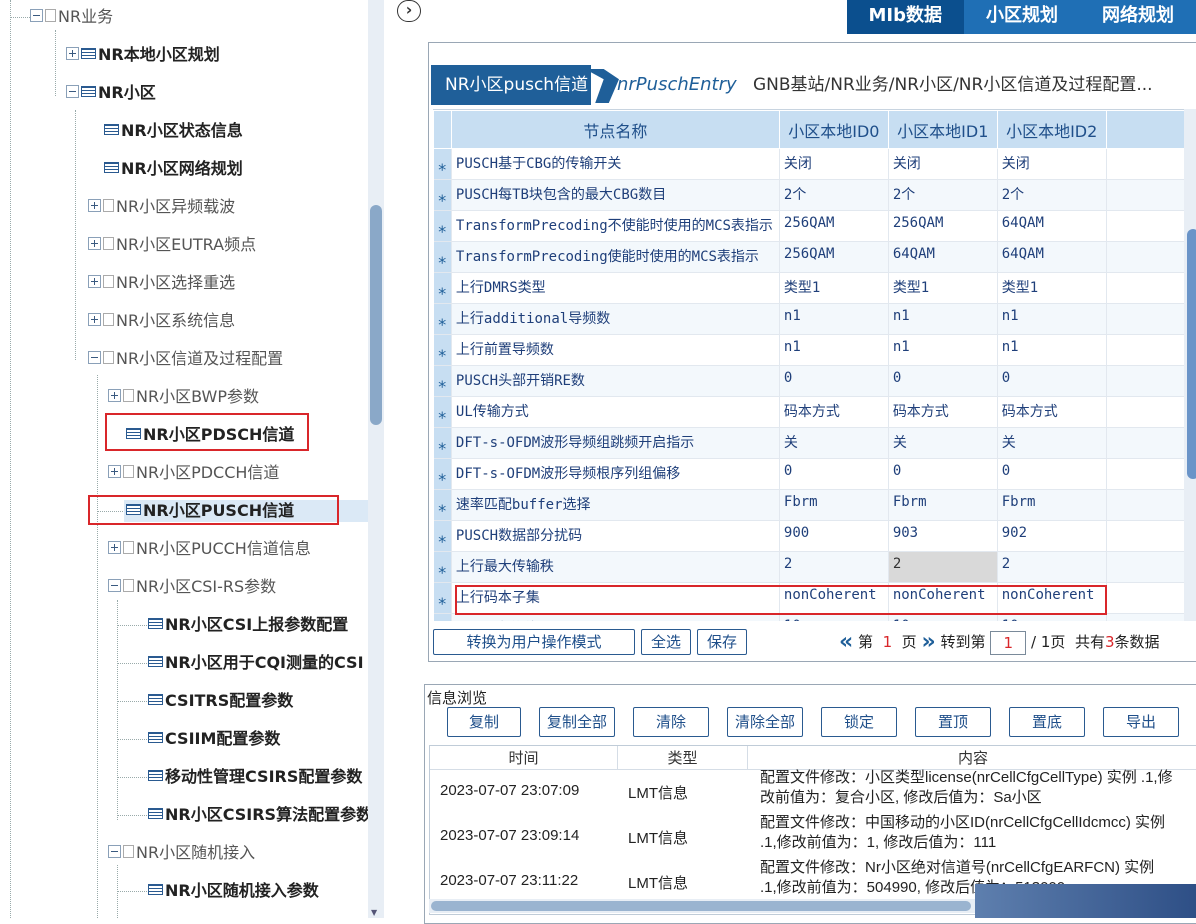  What do you see at coordinates (722, 642) in the screenshot?
I see `save-button: 保存` at bounding box center [722, 642].